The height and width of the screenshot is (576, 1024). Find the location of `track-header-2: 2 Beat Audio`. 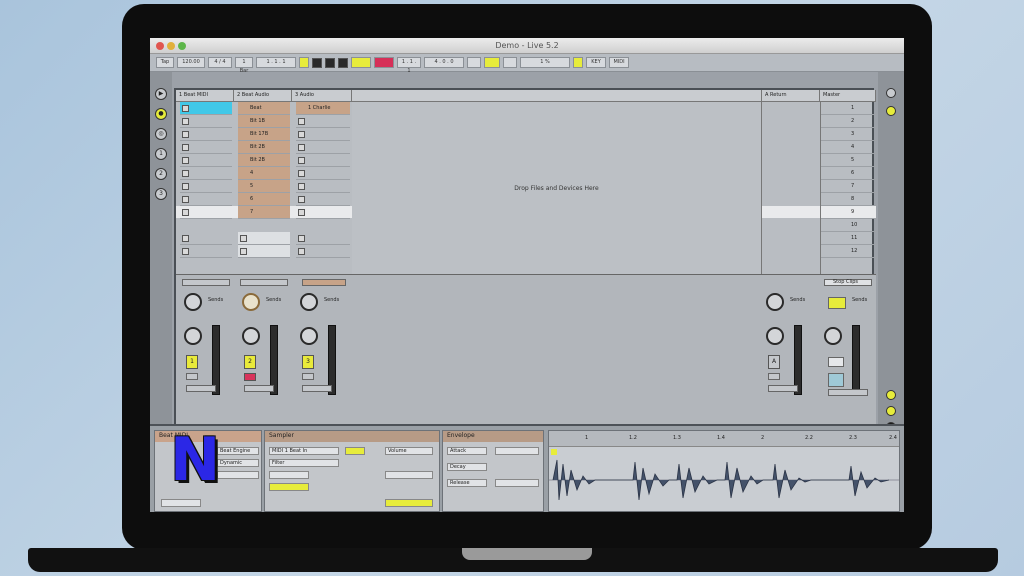

track-header-2: 2 Beat Audio is located at coordinates (263, 96).